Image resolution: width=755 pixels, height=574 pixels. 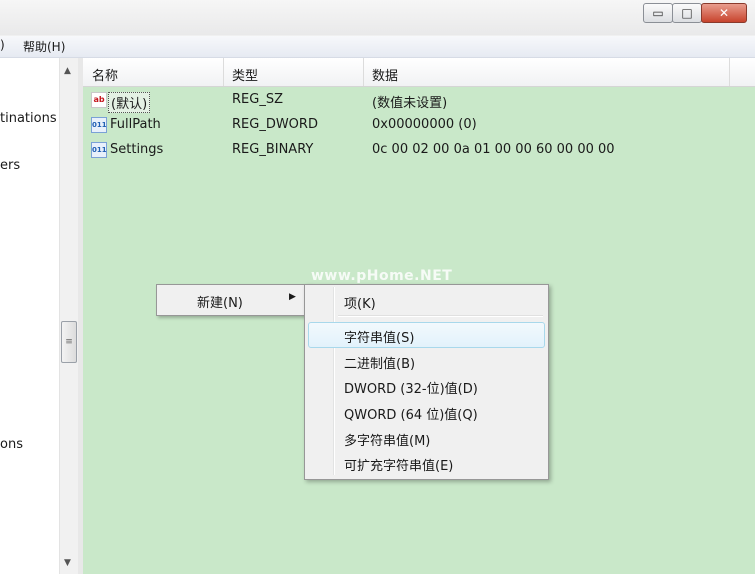 What do you see at coordinates (424, 124) in the screenshot?
I see `value-data: 0x00000000 (0)` at bounding box center [424, 124].